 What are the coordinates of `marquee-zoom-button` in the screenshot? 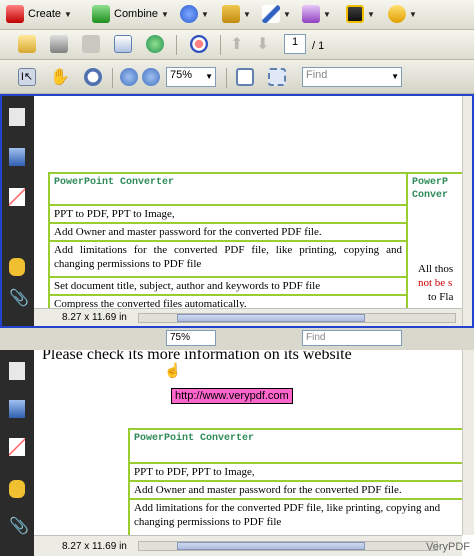 It's located at (93, 77).